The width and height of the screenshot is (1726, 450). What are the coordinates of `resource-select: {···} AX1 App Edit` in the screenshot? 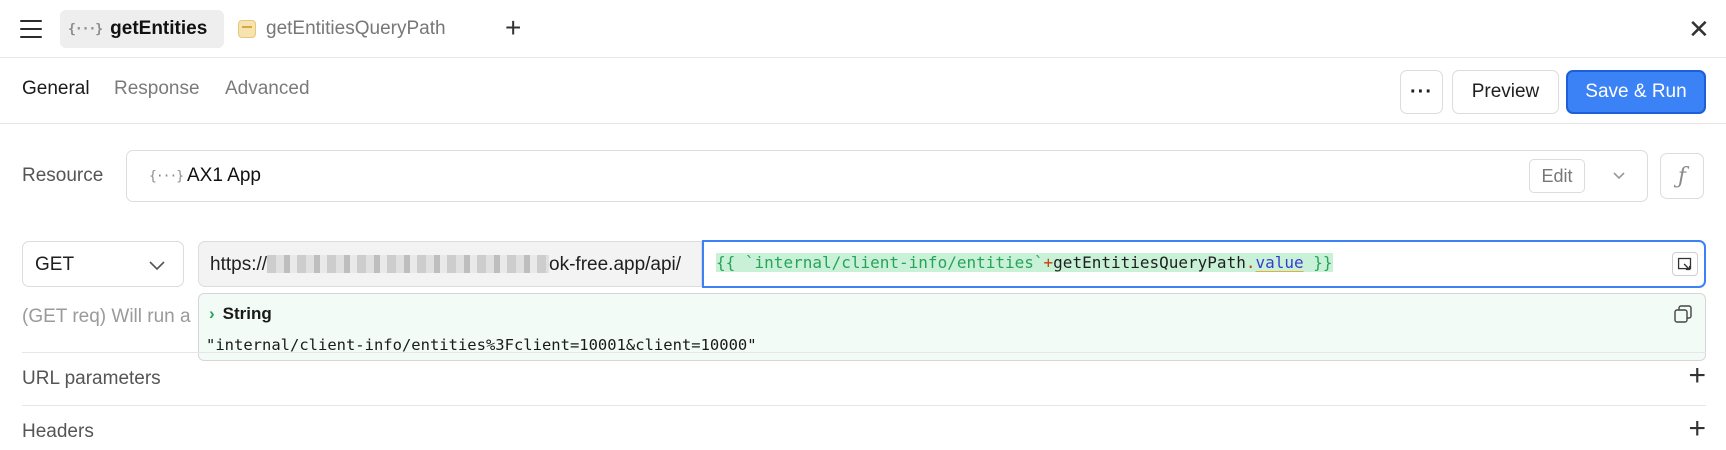 It's located at (887, 176).